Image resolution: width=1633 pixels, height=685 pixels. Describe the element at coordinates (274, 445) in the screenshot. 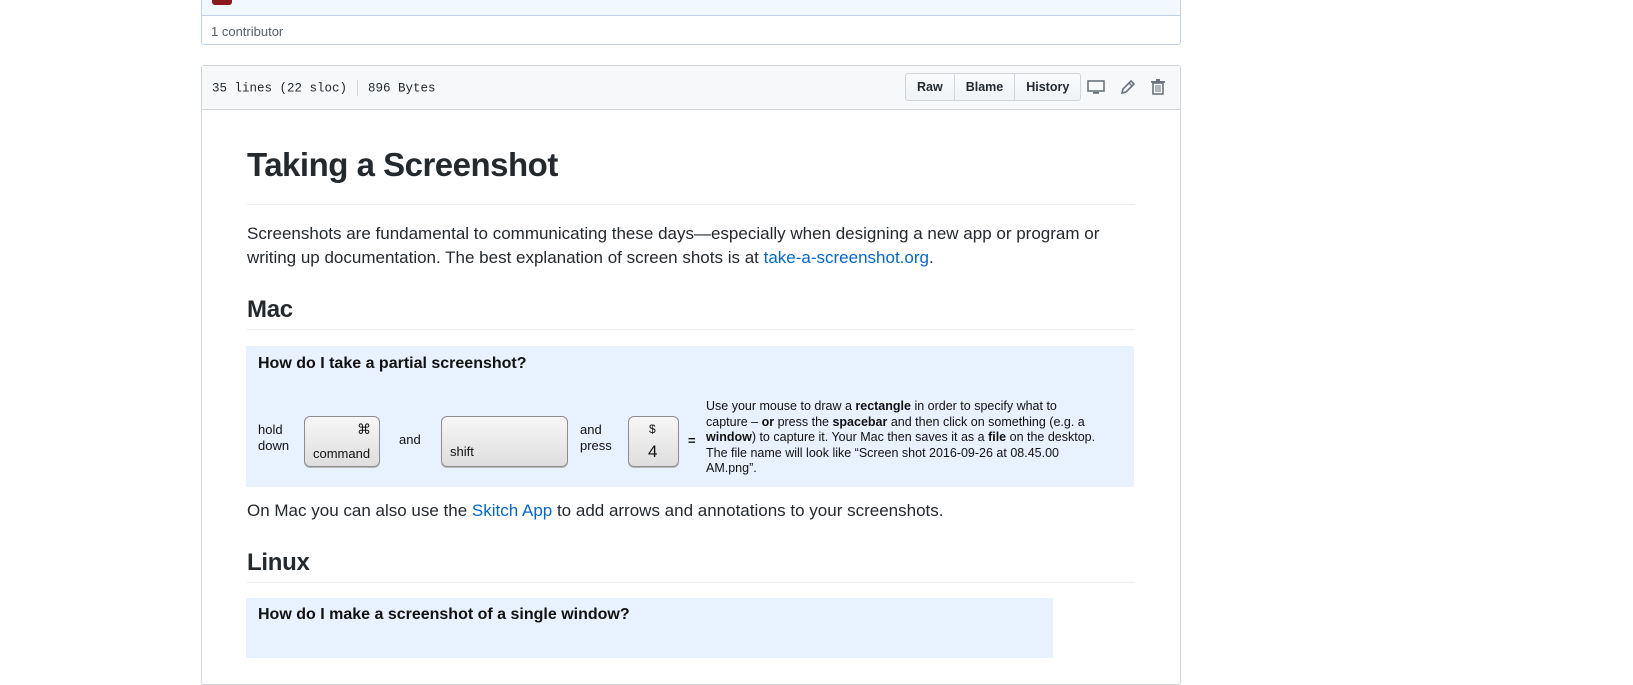

I see `down-text: down` at that location.